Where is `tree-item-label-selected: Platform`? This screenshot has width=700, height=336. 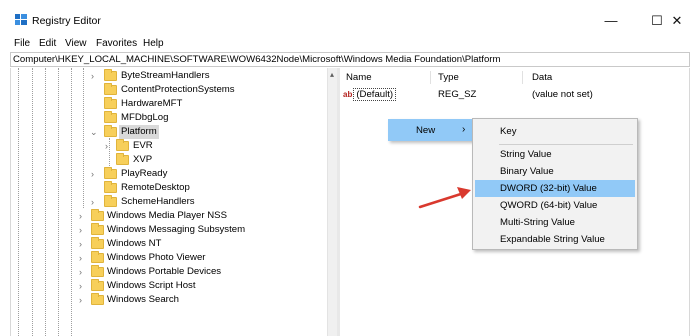 tree-item-label-selected: Platform is located at coordinates (139, 132).